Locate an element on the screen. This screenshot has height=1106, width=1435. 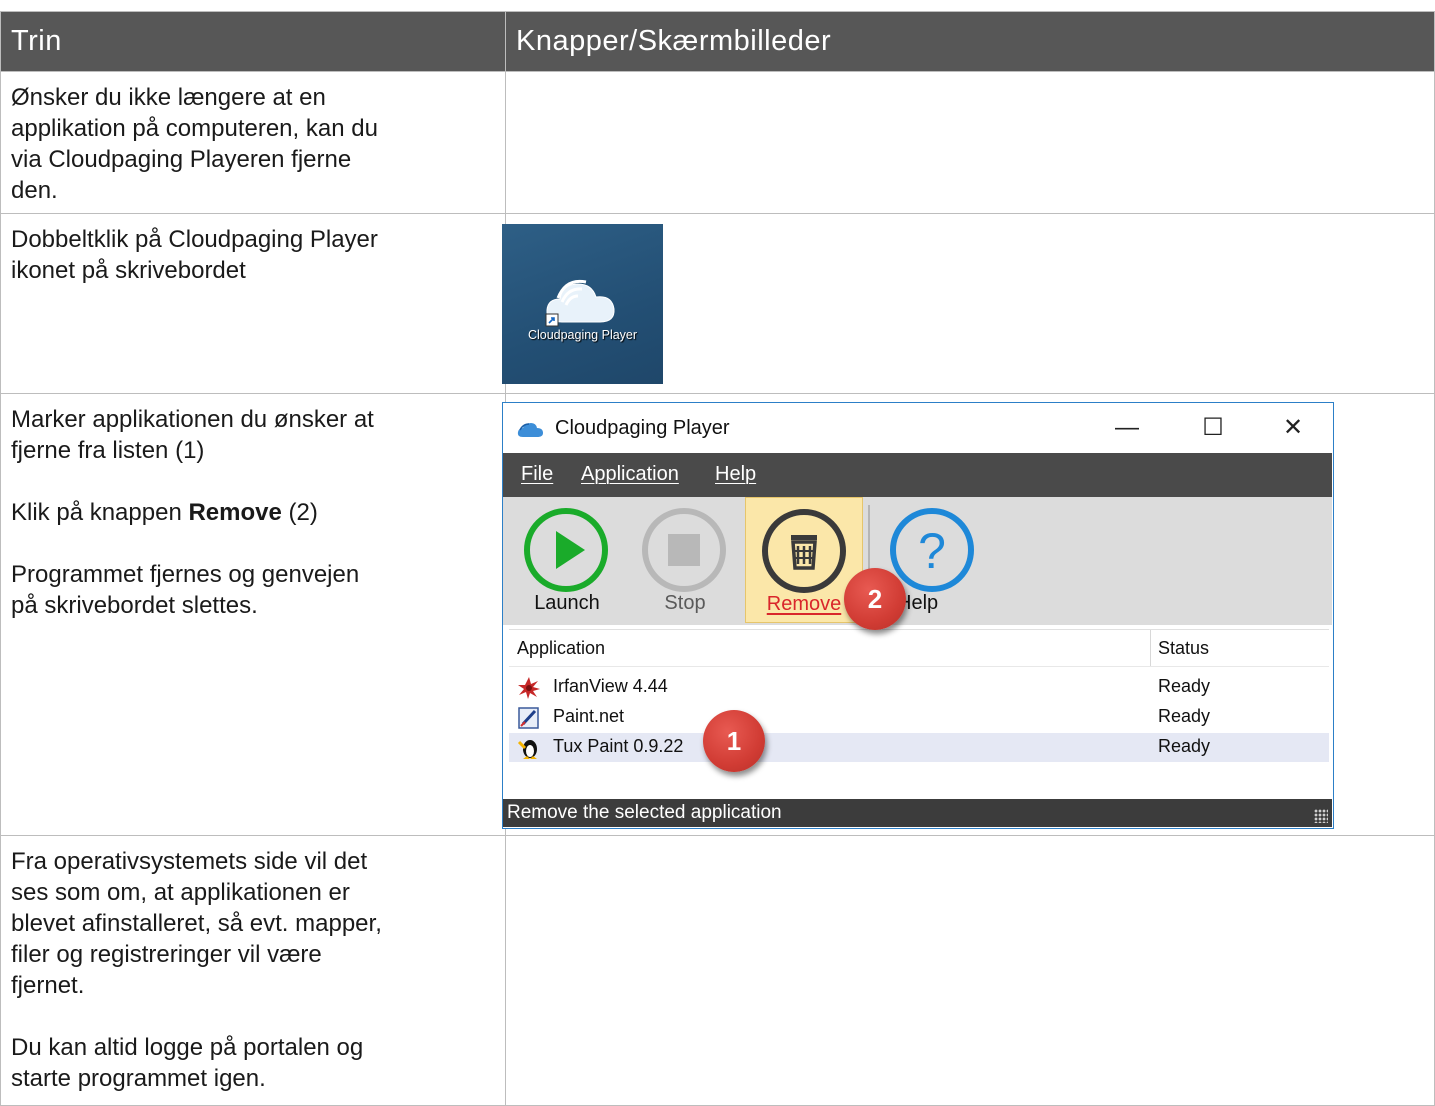
launch-button: Launch is located at coordinates (567, 560).